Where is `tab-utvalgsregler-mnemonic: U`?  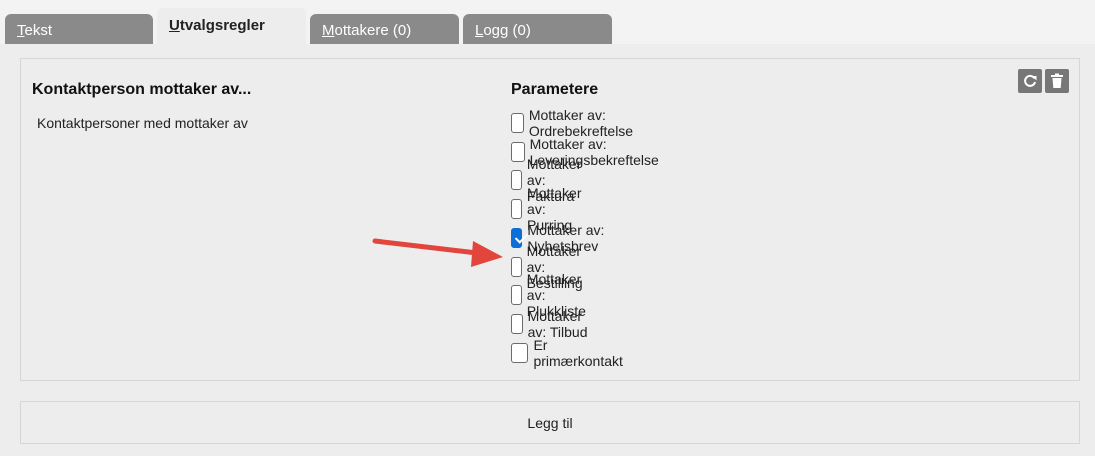
tab-utvalgsregler-mnemonic: U is located at coordinates (174, 25).